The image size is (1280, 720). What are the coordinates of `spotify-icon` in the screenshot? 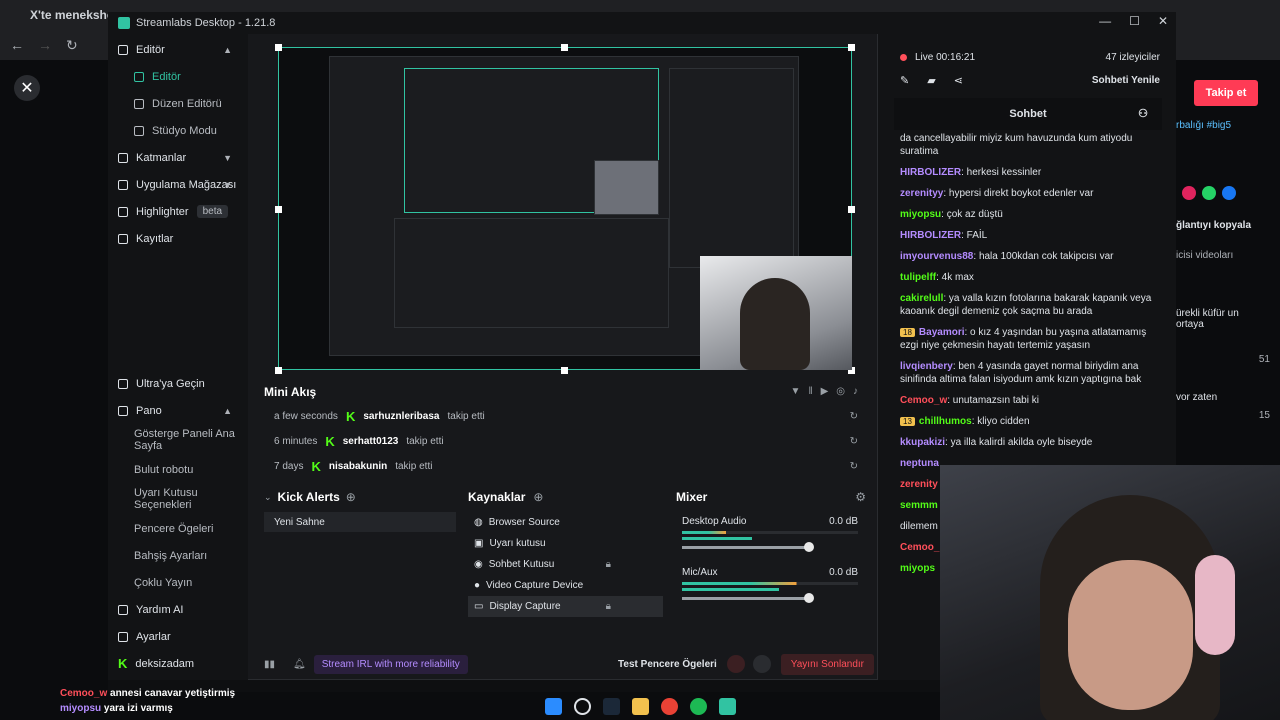 It's located at (698, 706).